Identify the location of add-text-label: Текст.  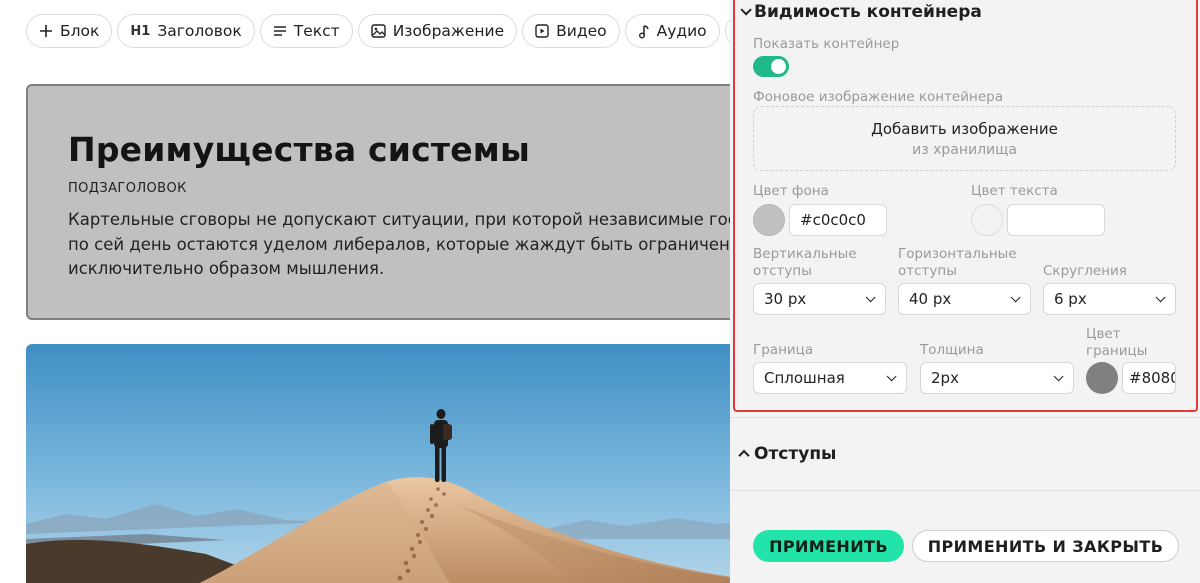
(316, 31).